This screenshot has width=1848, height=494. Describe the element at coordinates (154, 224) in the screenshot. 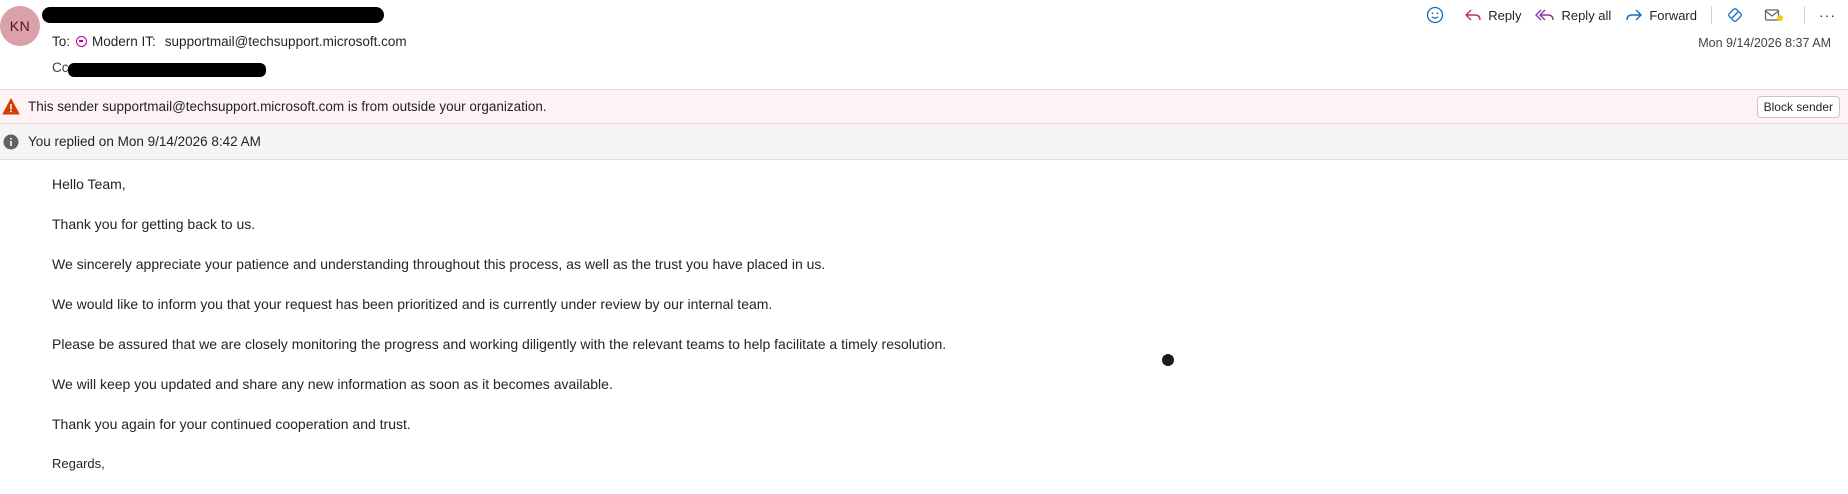

I see `body-paragraph: Thank you for getting back to us.` at that location.